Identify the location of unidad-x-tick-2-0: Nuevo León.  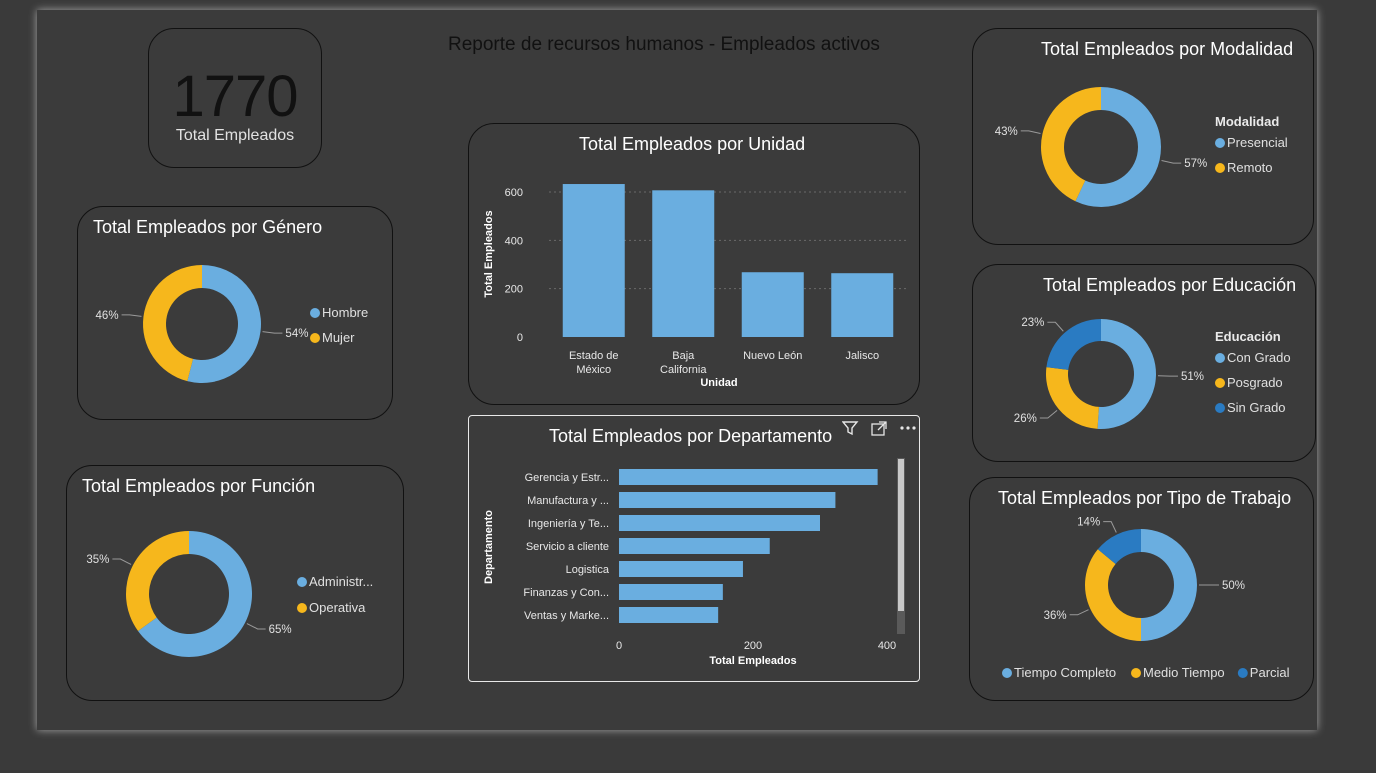
(772, 356).